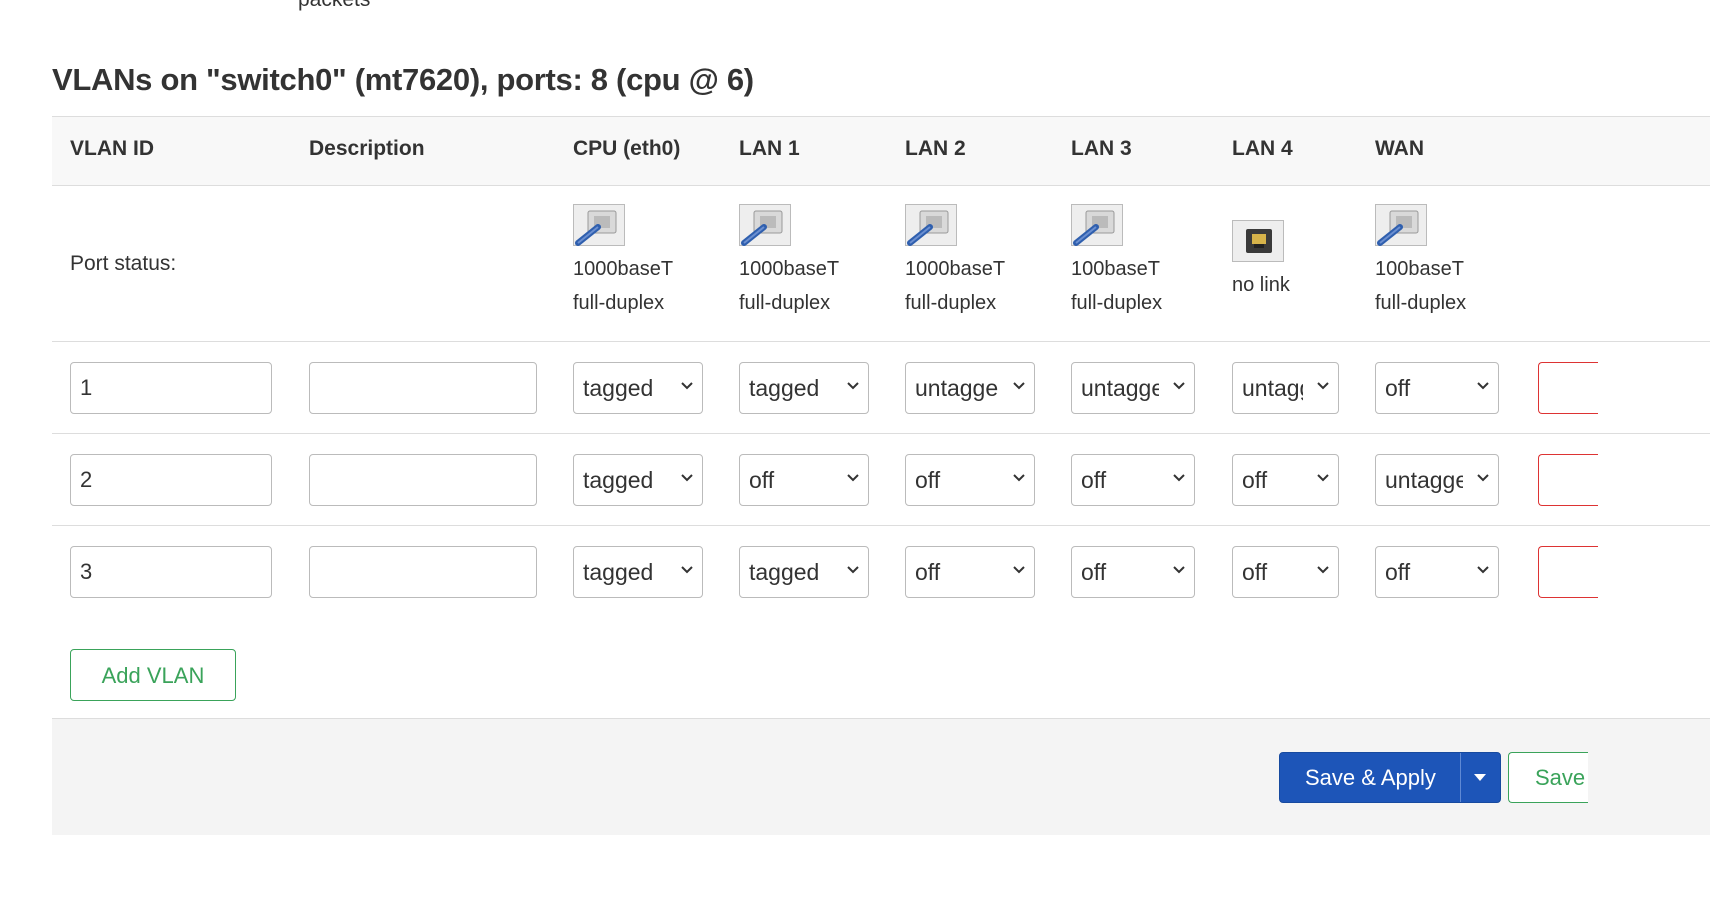  What do you see at coordinates (881, 776) in the screenshot?
I see `page-actions-footer: Save & Apply Save` at bounding box center [881, 776].